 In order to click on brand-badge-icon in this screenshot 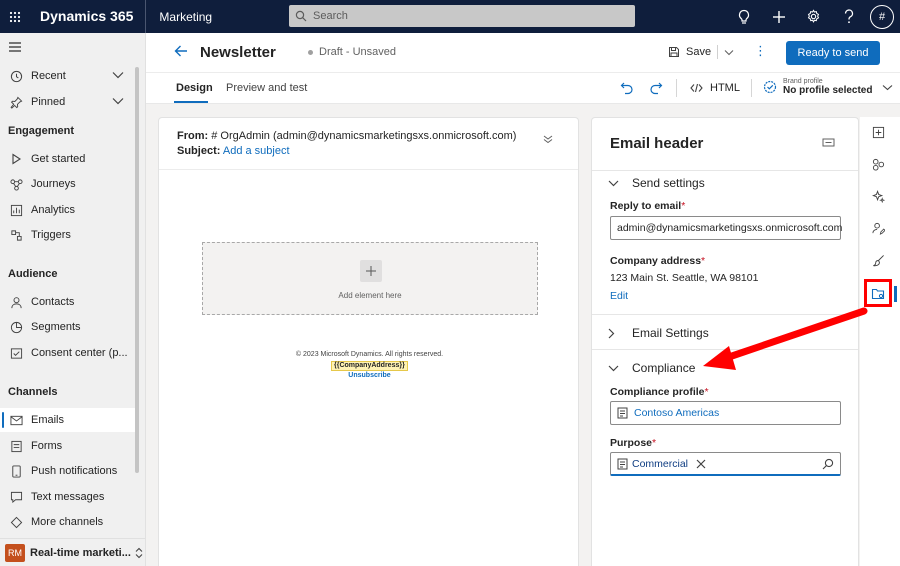, I will do `click(770, 87)`.